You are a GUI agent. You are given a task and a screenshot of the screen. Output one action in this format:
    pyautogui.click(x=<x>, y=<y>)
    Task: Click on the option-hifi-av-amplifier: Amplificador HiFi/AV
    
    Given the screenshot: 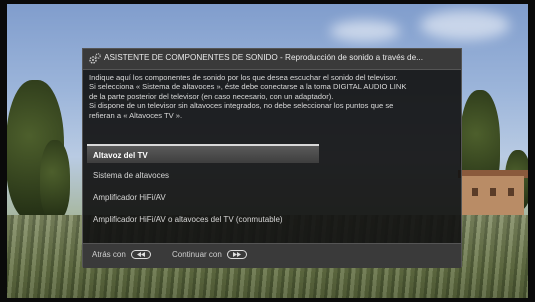 What is the action you would take?
    pyautogui.click(x=203, y=197)
    